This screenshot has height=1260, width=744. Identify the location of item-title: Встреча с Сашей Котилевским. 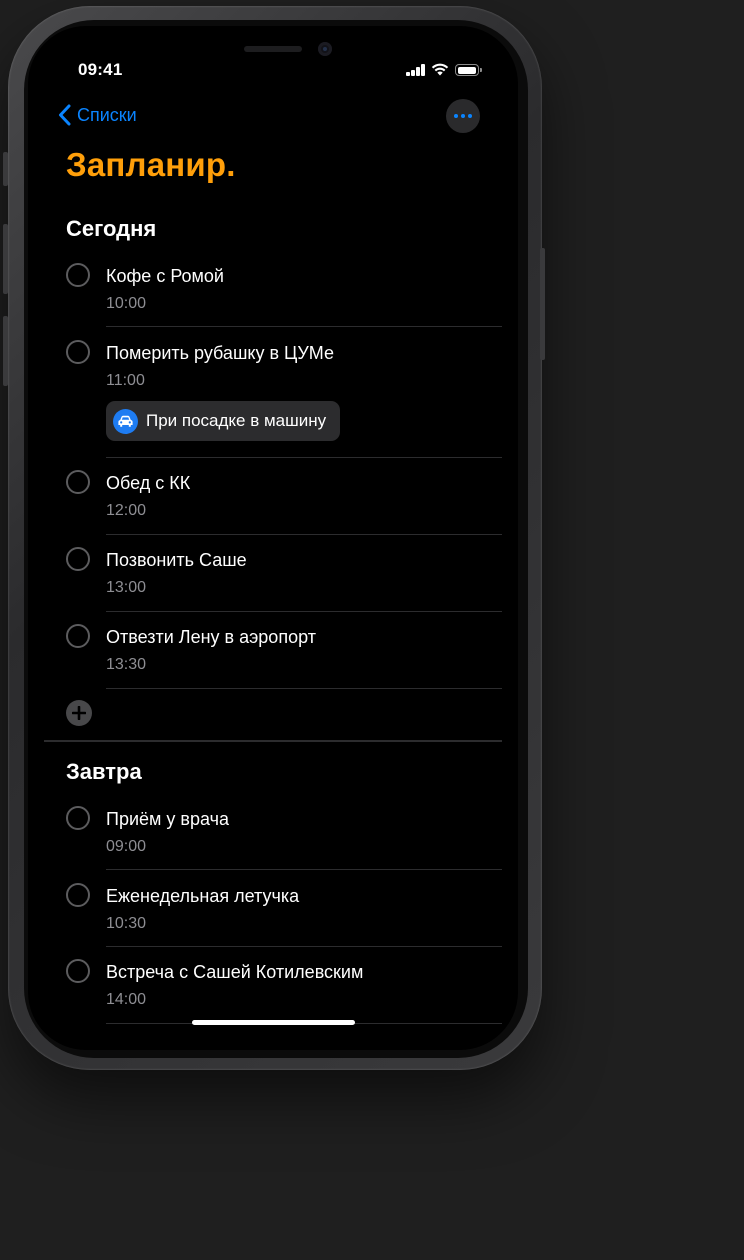
(235, 972).